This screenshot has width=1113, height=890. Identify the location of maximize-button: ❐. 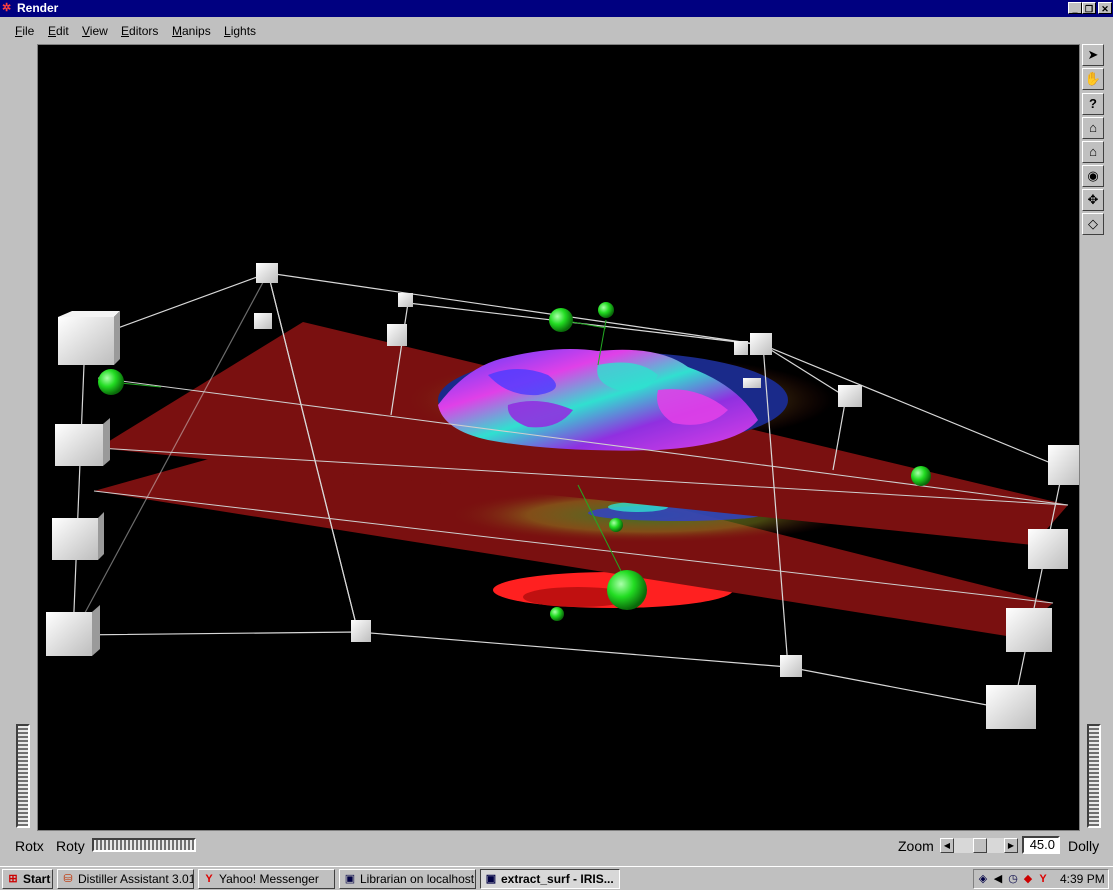
(1089, 8).